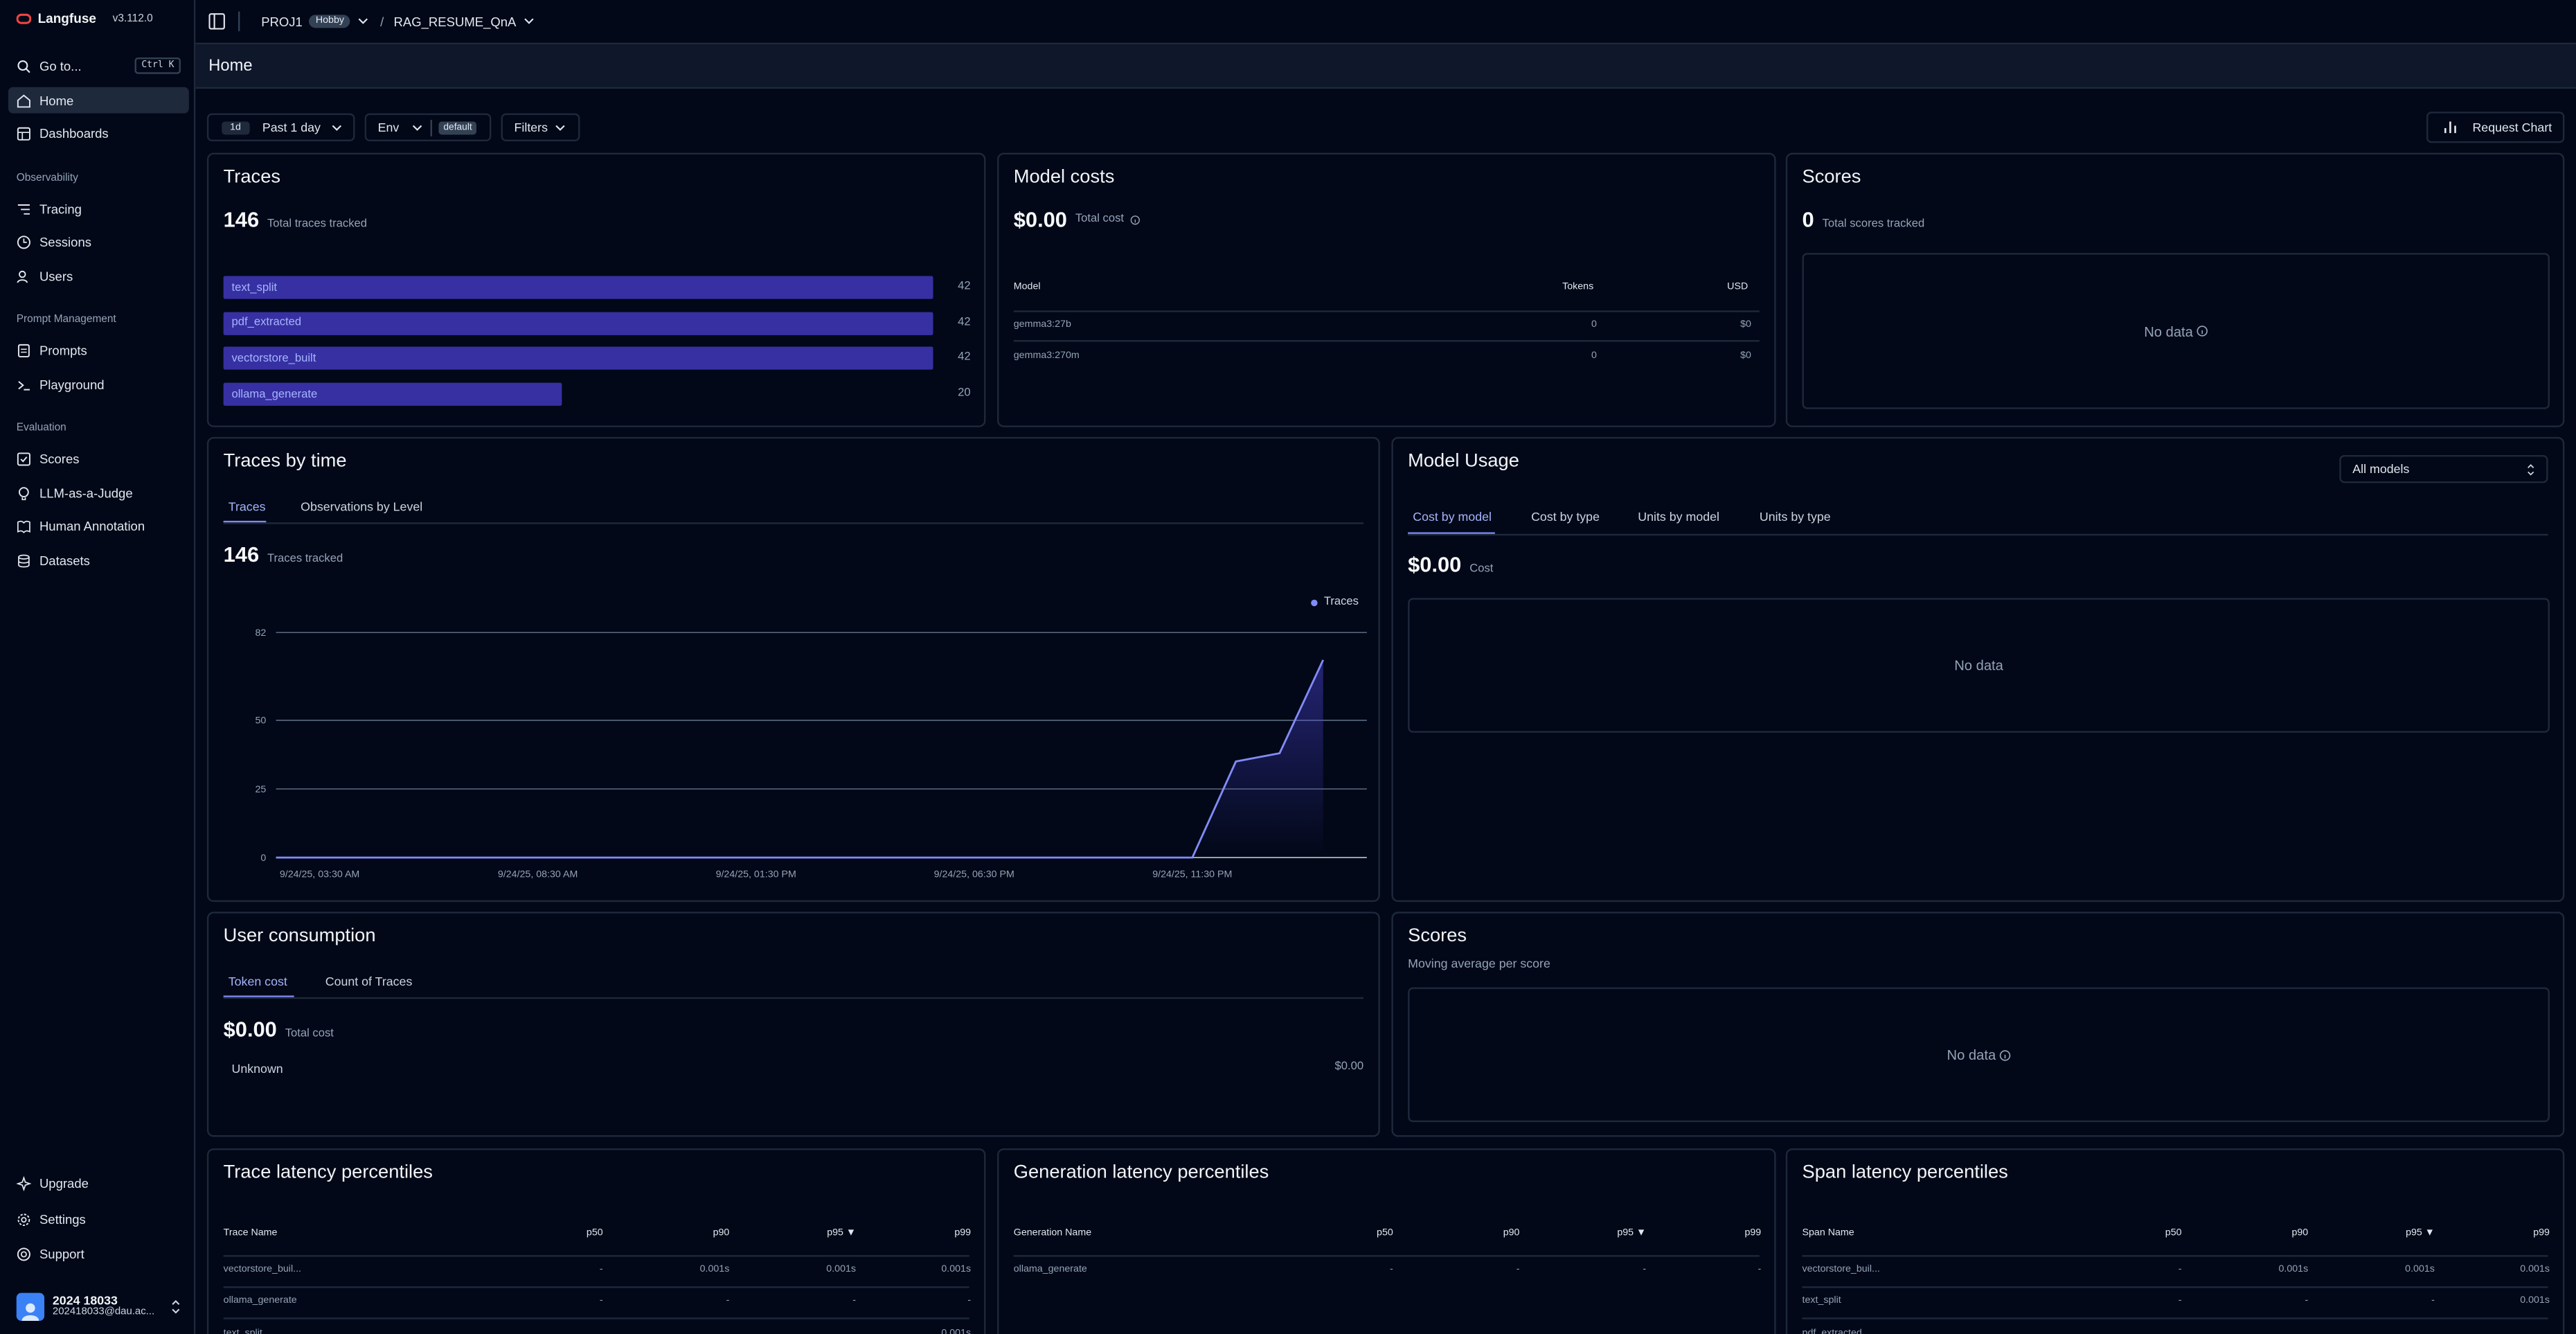 This screenshot has width=2576, height=1334. What do you see at coordinates (23, 133) in the screenshot?
I see `dashboard-icon` at bounding box center [23, 133].